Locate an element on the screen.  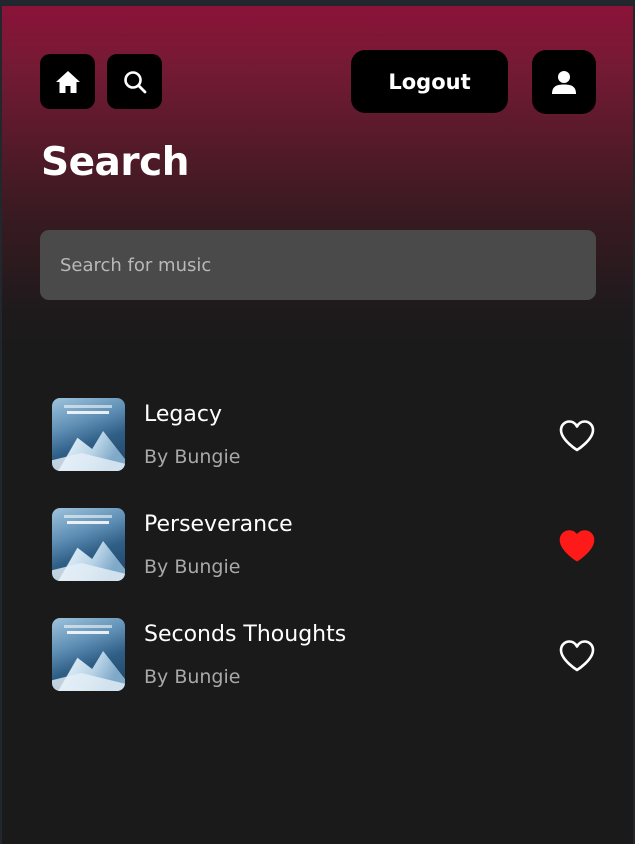
list-item: Seconds Thoughts By Bungie is located at coordinates (318, 654).